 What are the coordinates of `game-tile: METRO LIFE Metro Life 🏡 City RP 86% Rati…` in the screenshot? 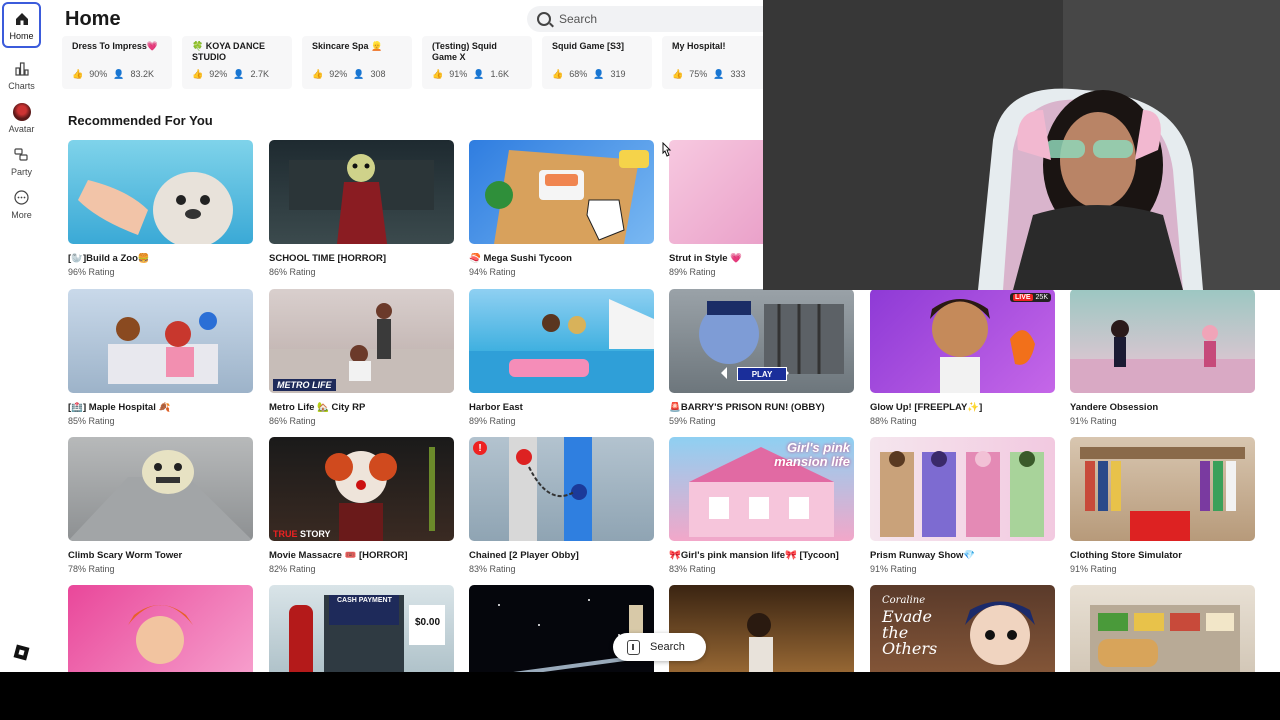 It's located at (361, 357).